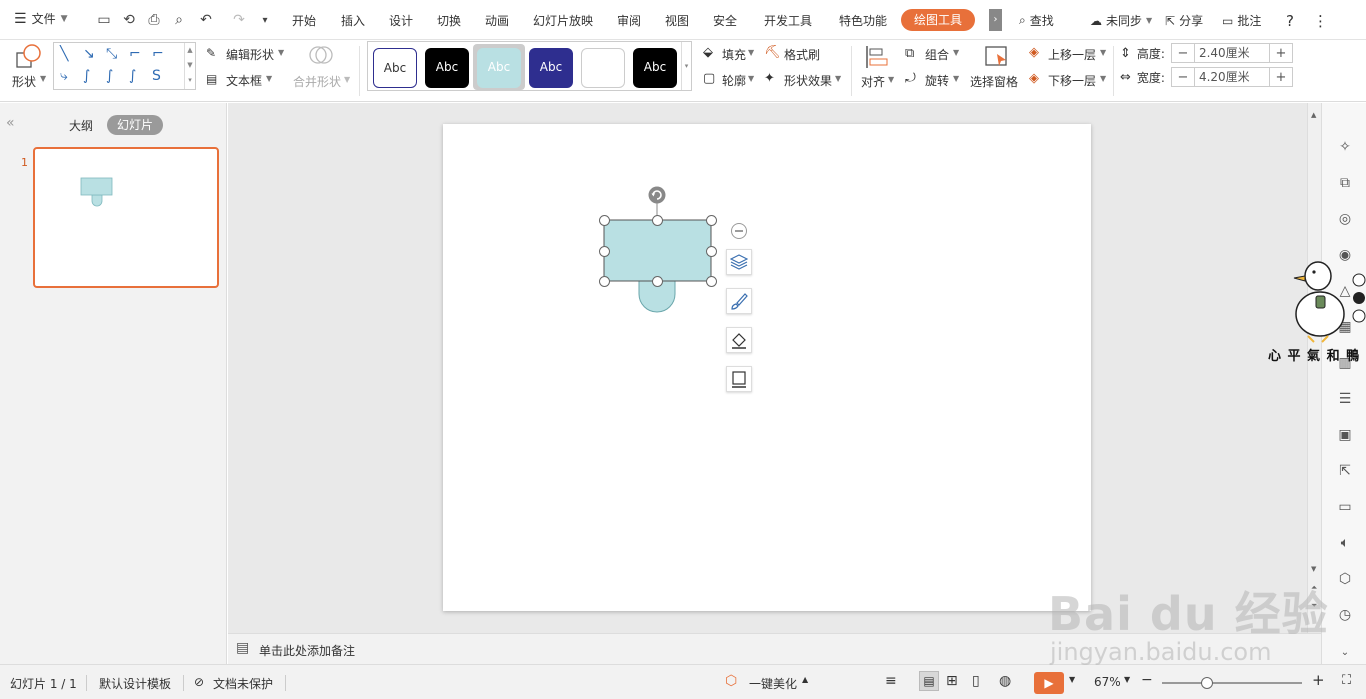  Describe the element at coordinates (1072, 80) in the screenshot. I see `send-backward-button: 下移一层` at that location.